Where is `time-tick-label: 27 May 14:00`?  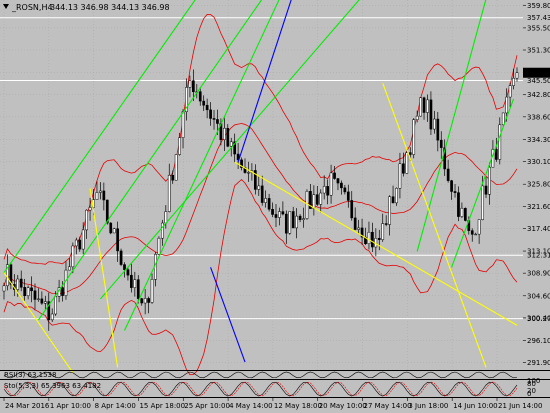
time-tick-label: 27 May 14:00 is located at coordinates (388, 406).